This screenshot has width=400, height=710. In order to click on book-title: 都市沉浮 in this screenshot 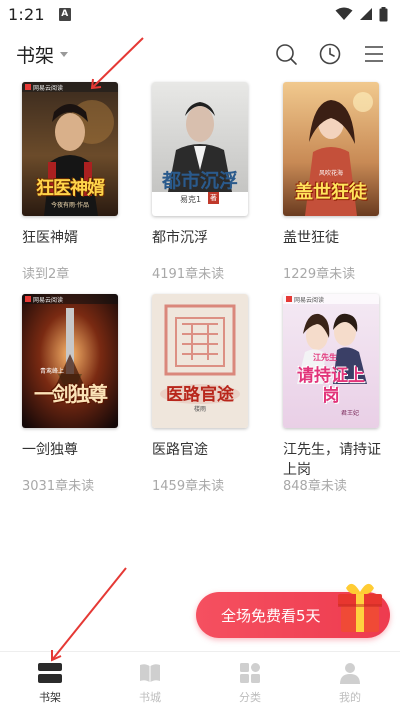, I will do `click(180, 238)`.